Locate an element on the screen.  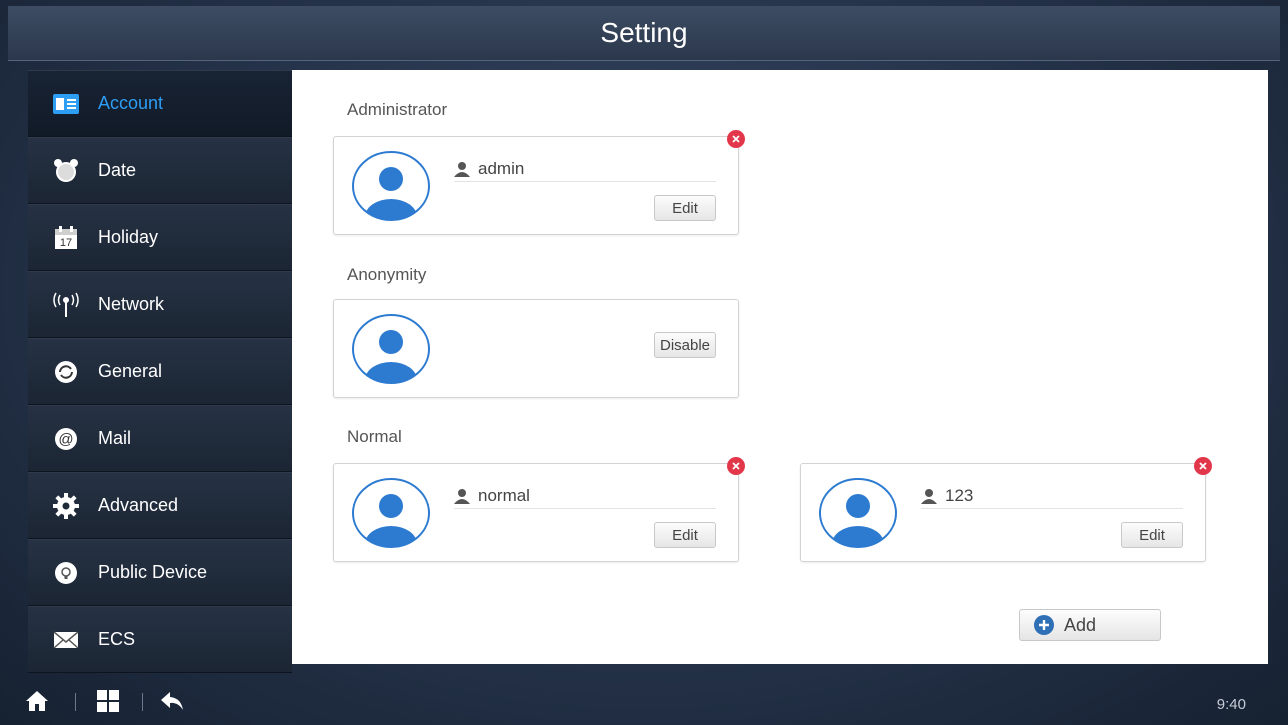
section-title-anonymity: Anonymity is located at coordinates (387, 274).